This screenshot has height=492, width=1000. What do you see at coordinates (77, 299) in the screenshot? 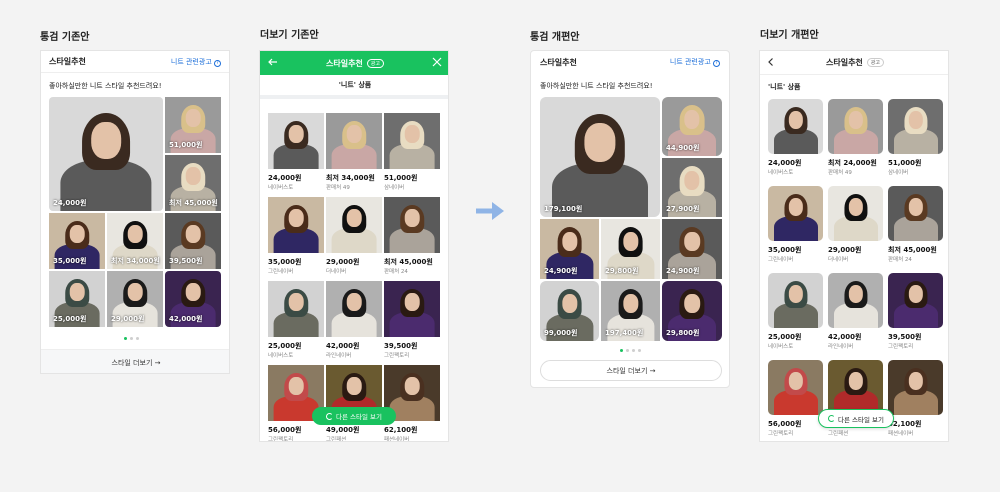
I see `style-photo: 25,000원` at bounding box center [77, 299].